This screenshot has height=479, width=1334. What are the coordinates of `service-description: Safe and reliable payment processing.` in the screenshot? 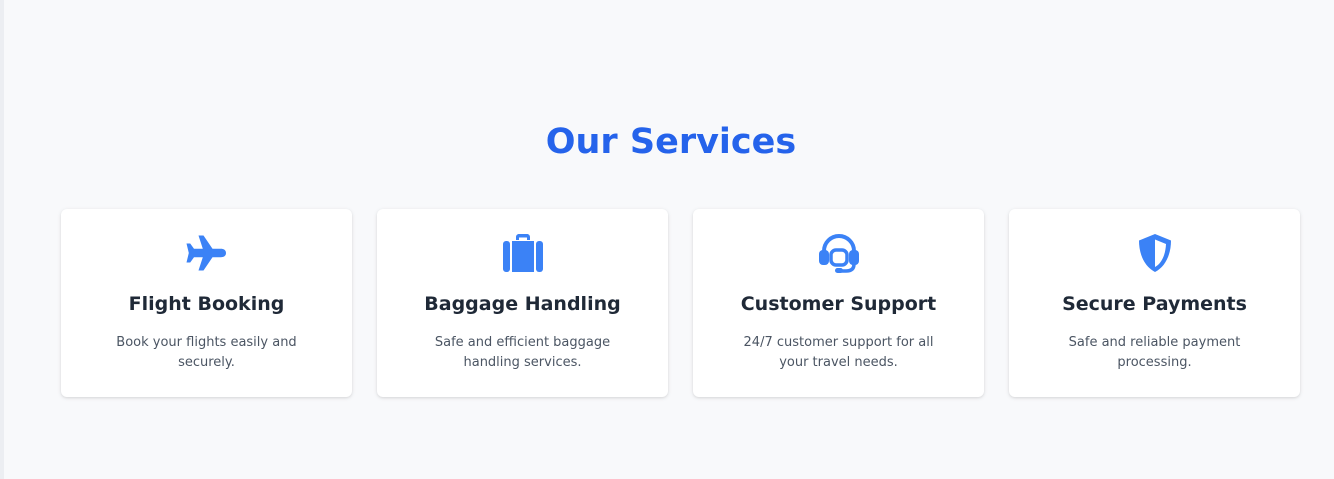 It's located at (1154, 352).